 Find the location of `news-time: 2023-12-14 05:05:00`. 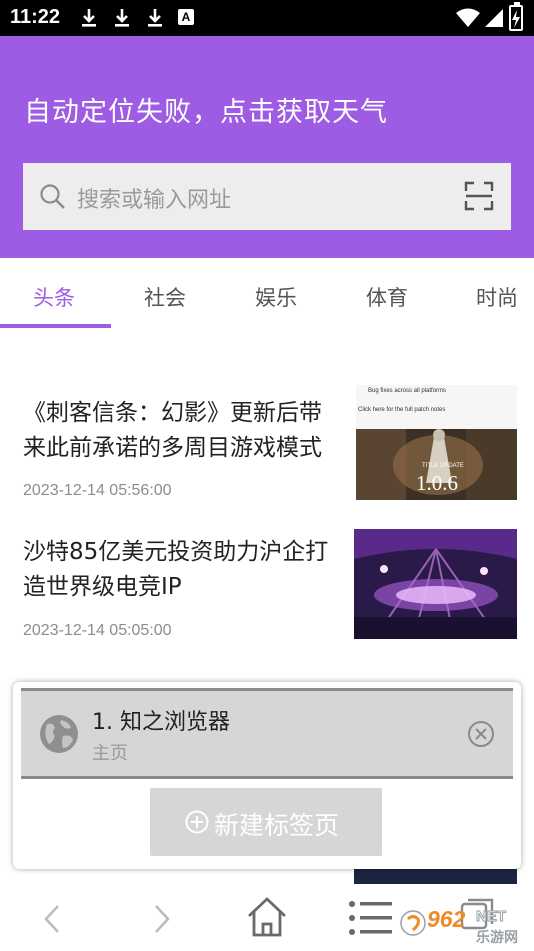

news-time: 2023-12-14 05:05:00 is located at coordinates (97, 630).